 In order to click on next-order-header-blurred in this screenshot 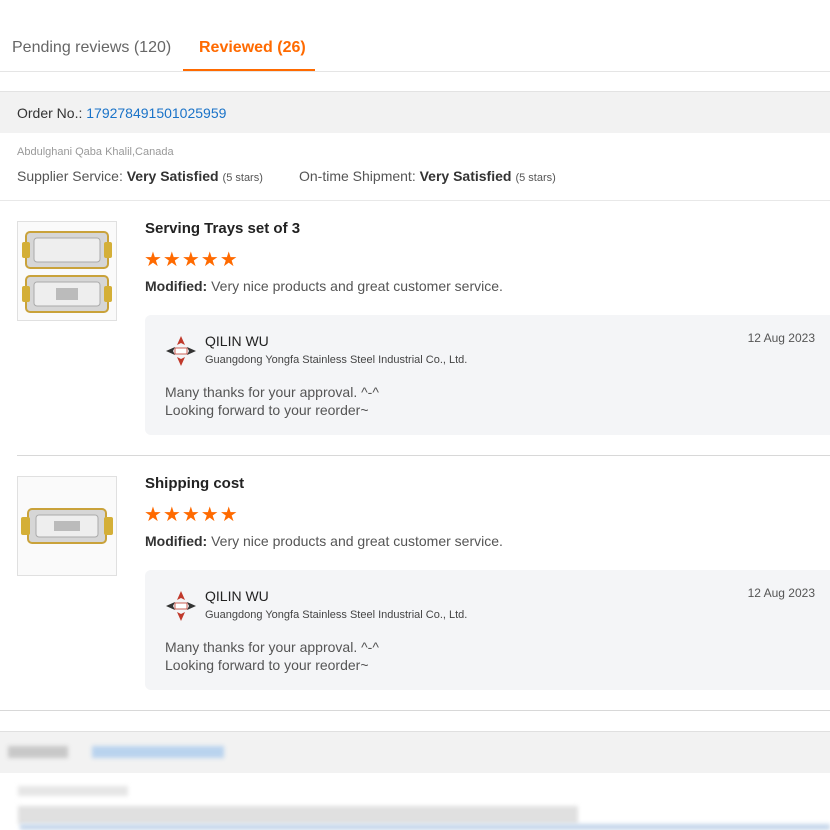, I will do `click(415, 752)`.